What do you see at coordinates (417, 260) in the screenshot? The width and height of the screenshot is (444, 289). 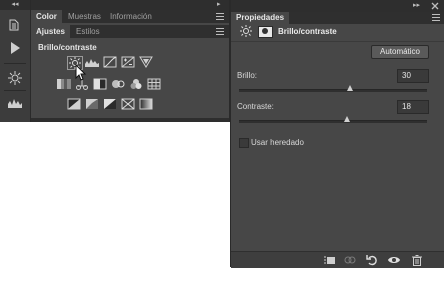 I see `trash-icon` at bounding box center [417, 260].